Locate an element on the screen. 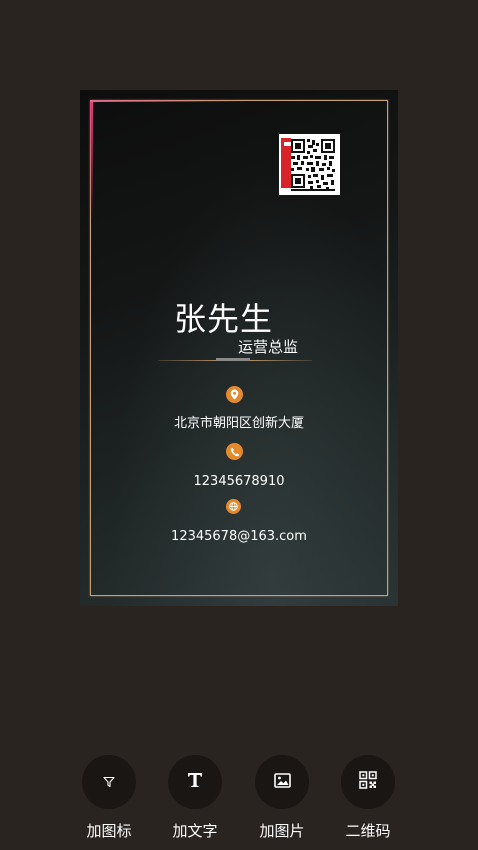  location-pin-icon is located at coordinates (234, 394).